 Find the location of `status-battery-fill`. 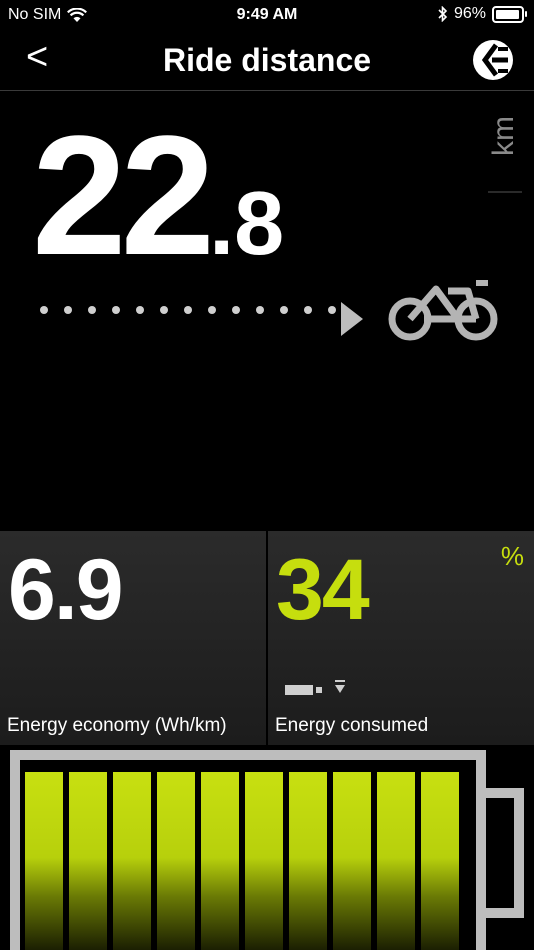

status-battery-fill is located at coordinates (508, 14).